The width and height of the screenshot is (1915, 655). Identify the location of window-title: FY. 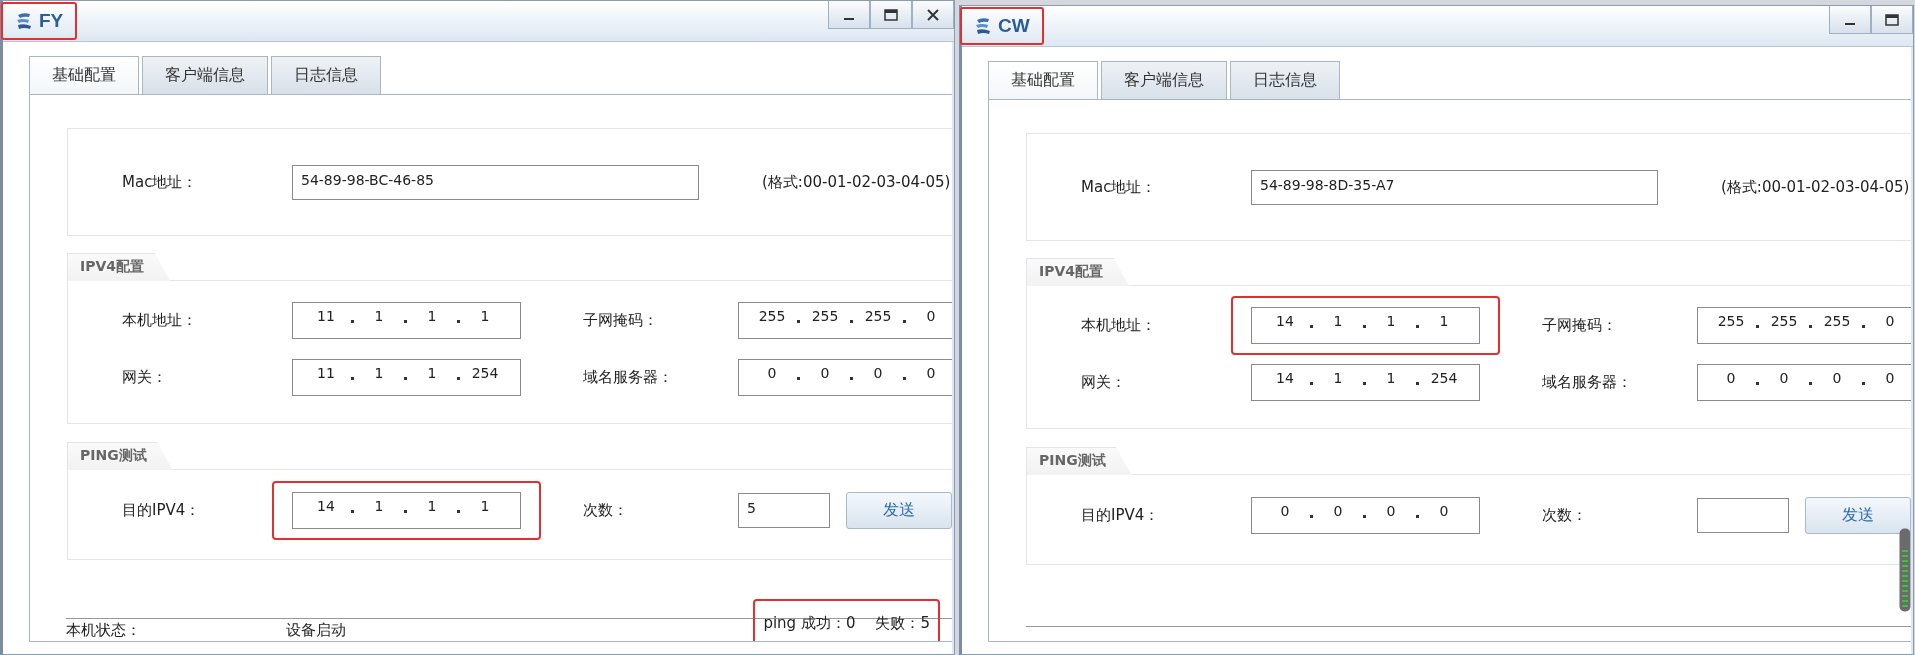
(51, 21).